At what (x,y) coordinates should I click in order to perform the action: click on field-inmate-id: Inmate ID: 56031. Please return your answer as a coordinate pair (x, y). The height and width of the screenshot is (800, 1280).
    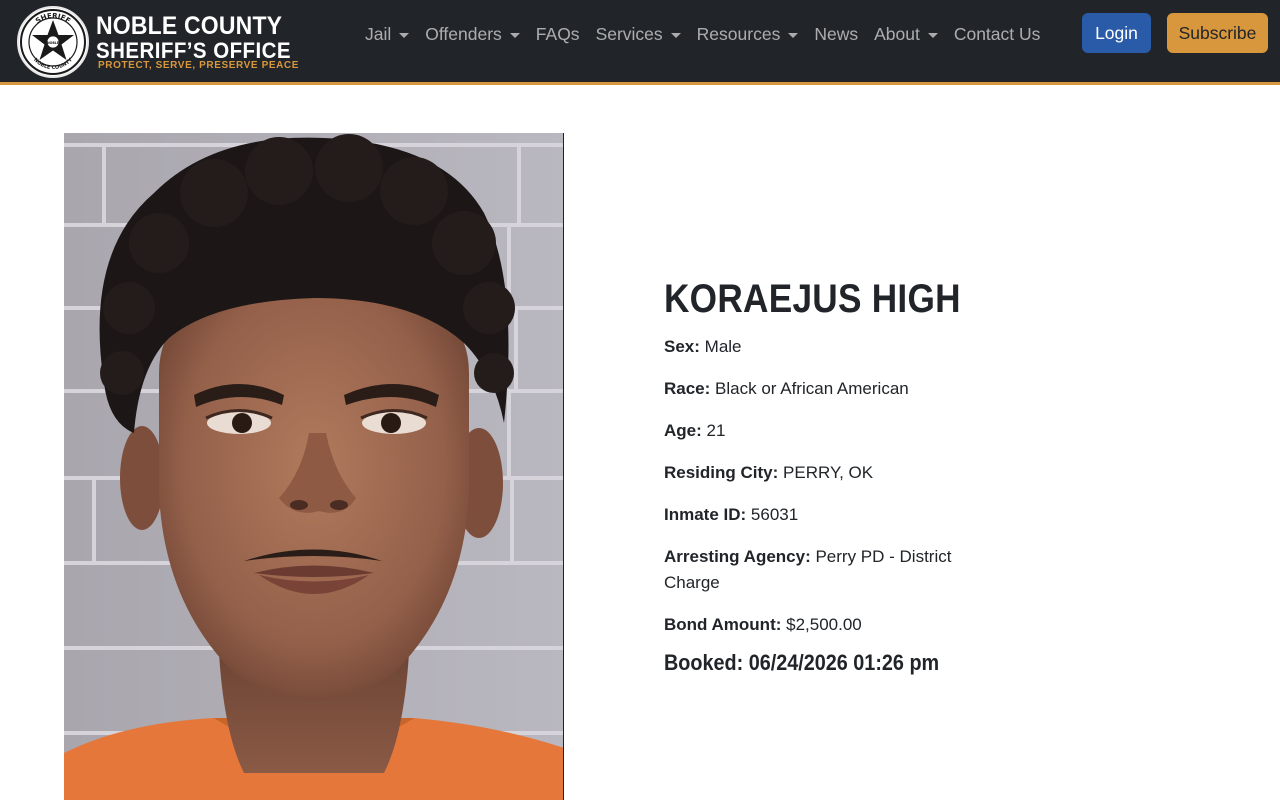
    Looking at the image, I should click on (824, 515).